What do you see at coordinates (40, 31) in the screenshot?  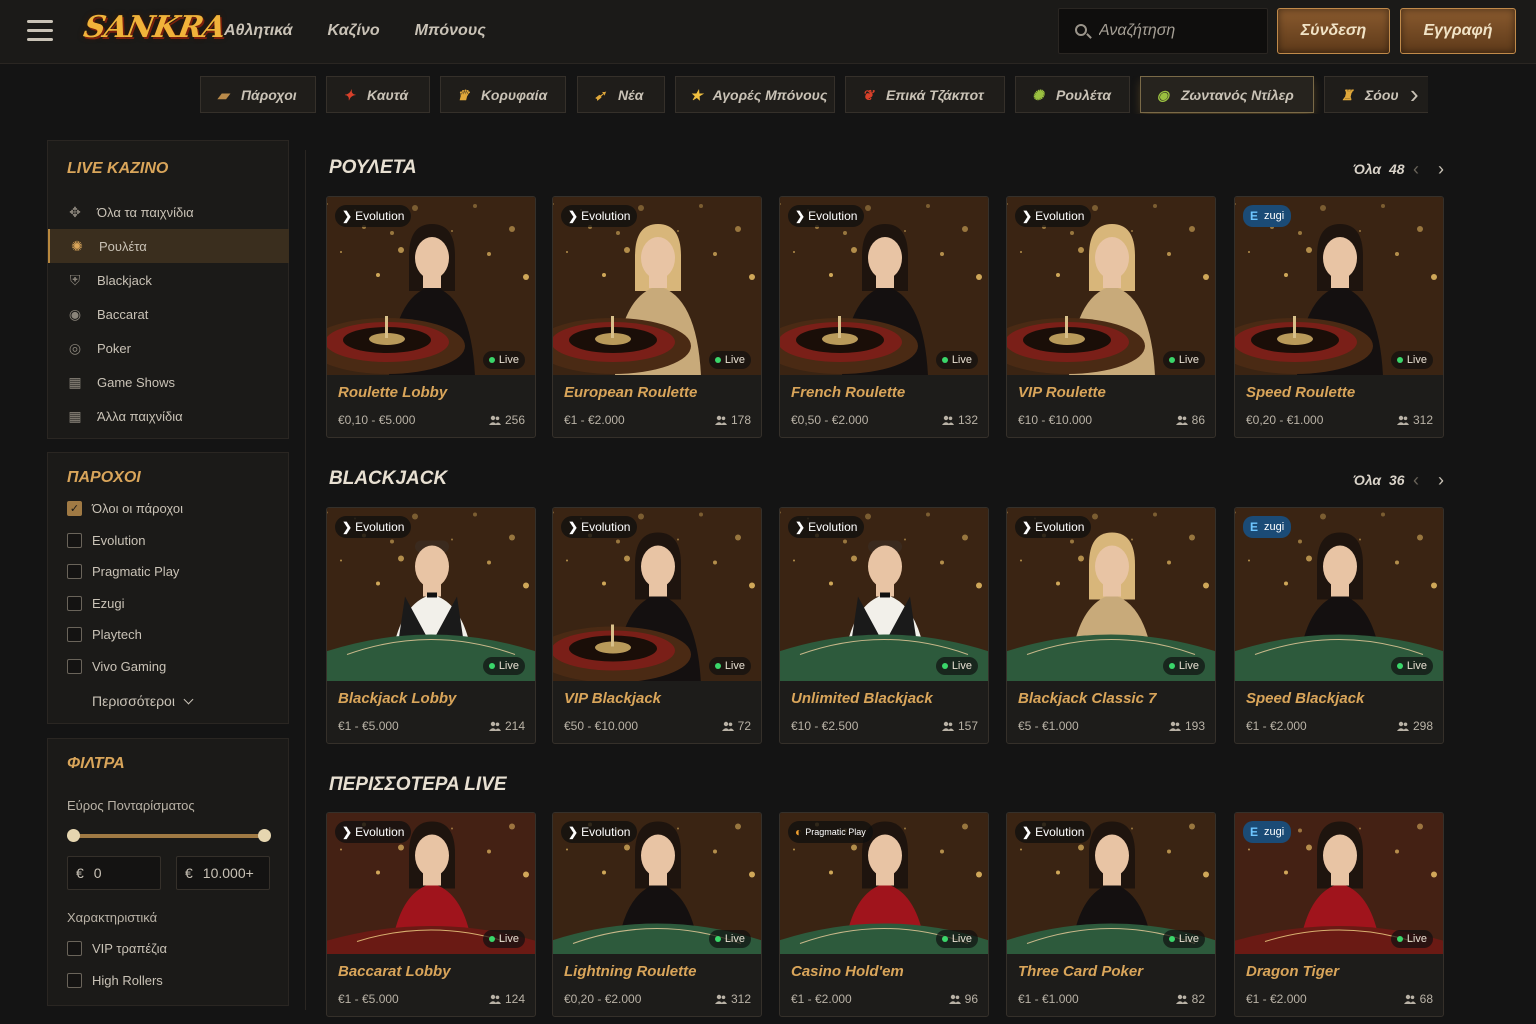 I see `menu-icon` at bounding box center [40, 31].